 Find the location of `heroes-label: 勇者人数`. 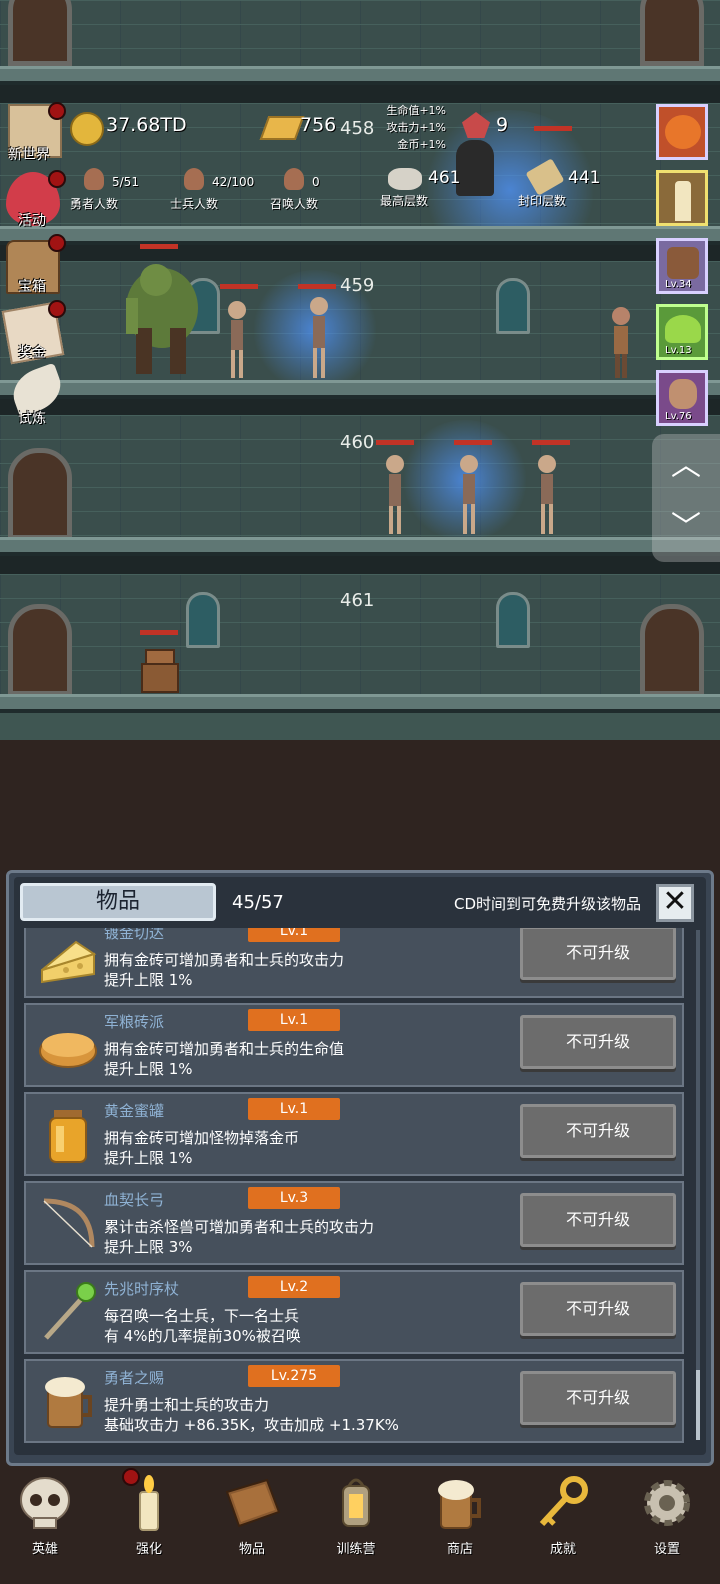

heroes-label: 勇者人数 is located at coordinates (94, 204).